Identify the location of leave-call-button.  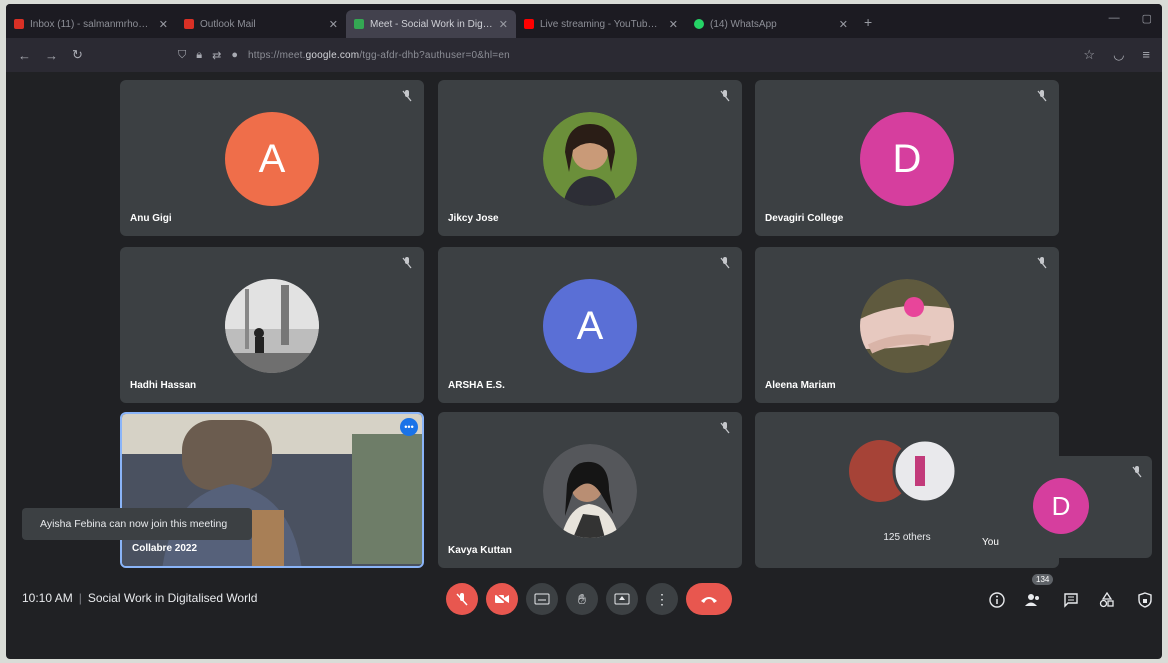
(709, 599).